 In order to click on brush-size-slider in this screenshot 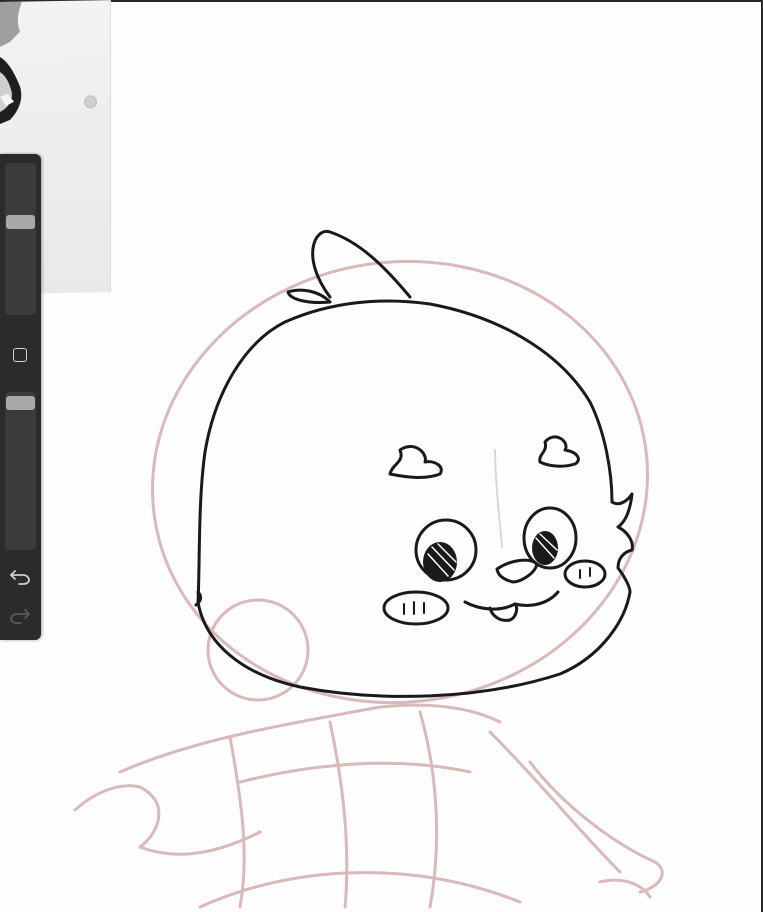, I will do `click(20, 239)`.